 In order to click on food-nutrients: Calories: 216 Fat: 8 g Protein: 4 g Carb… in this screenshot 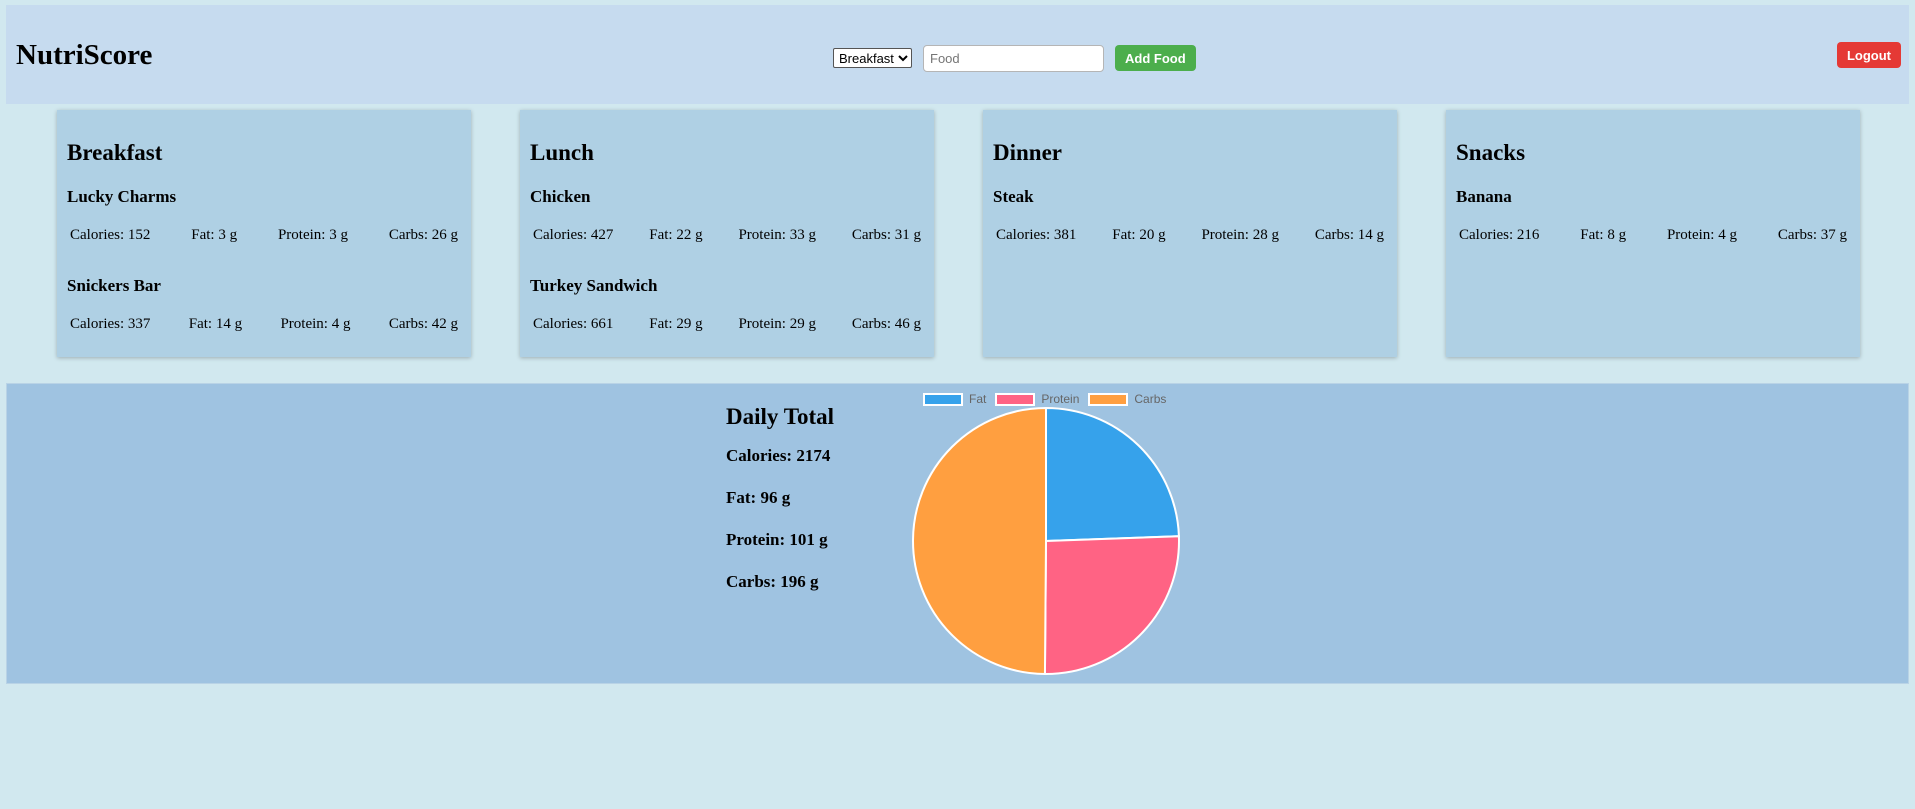, I will do `click(1653, 235)`.